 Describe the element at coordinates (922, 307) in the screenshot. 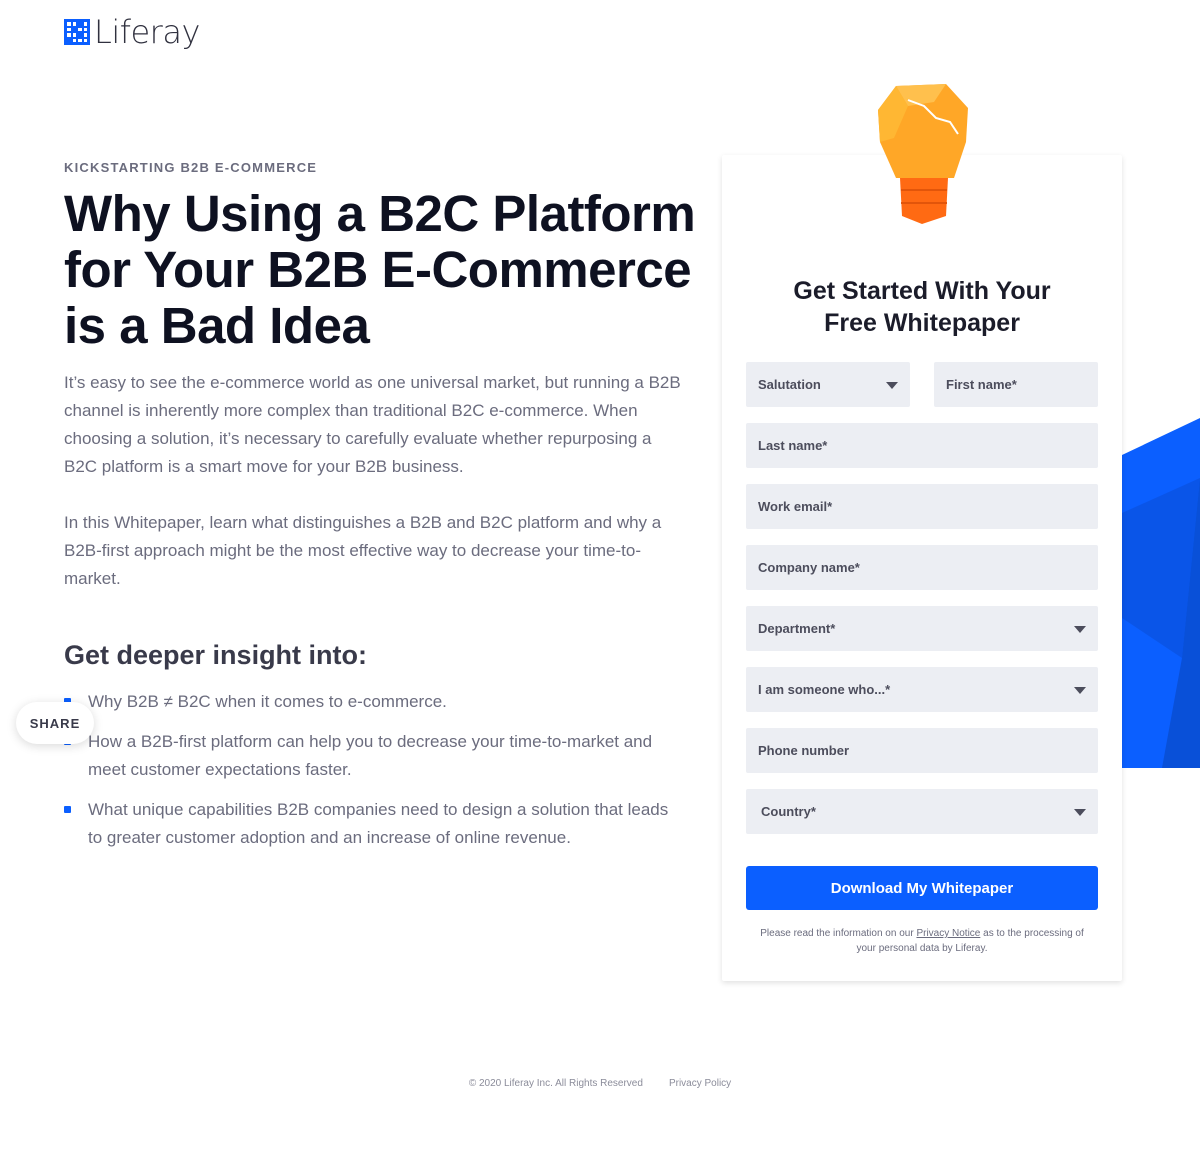

I see `form-title: Get Started With Your Free Whitepaper` at that location.